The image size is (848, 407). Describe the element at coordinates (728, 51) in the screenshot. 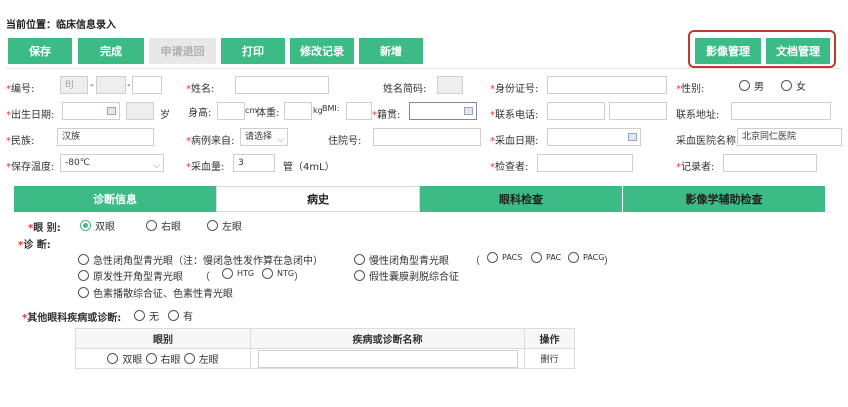

I see `image-management-button: 影像管理` at that location.